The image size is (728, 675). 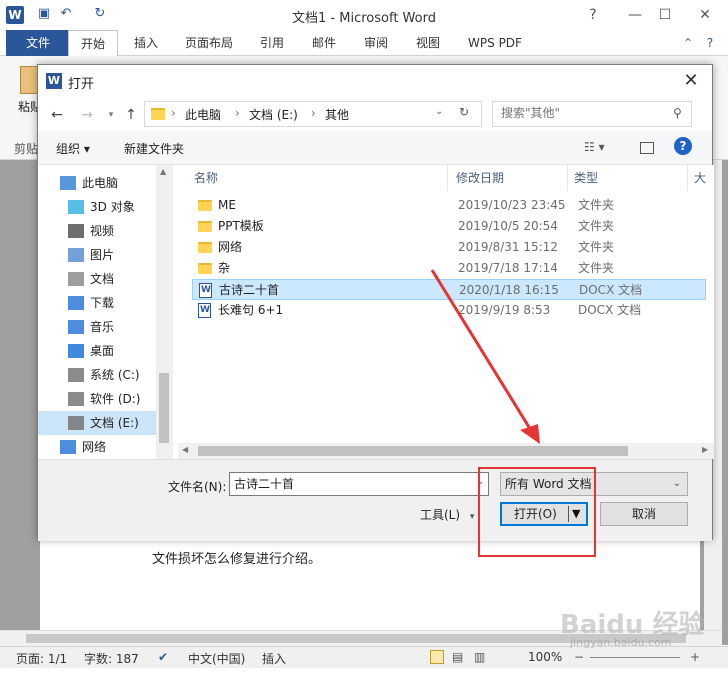 I want to click on breadcrumb-other: 其他, so click(x=337, y=114).